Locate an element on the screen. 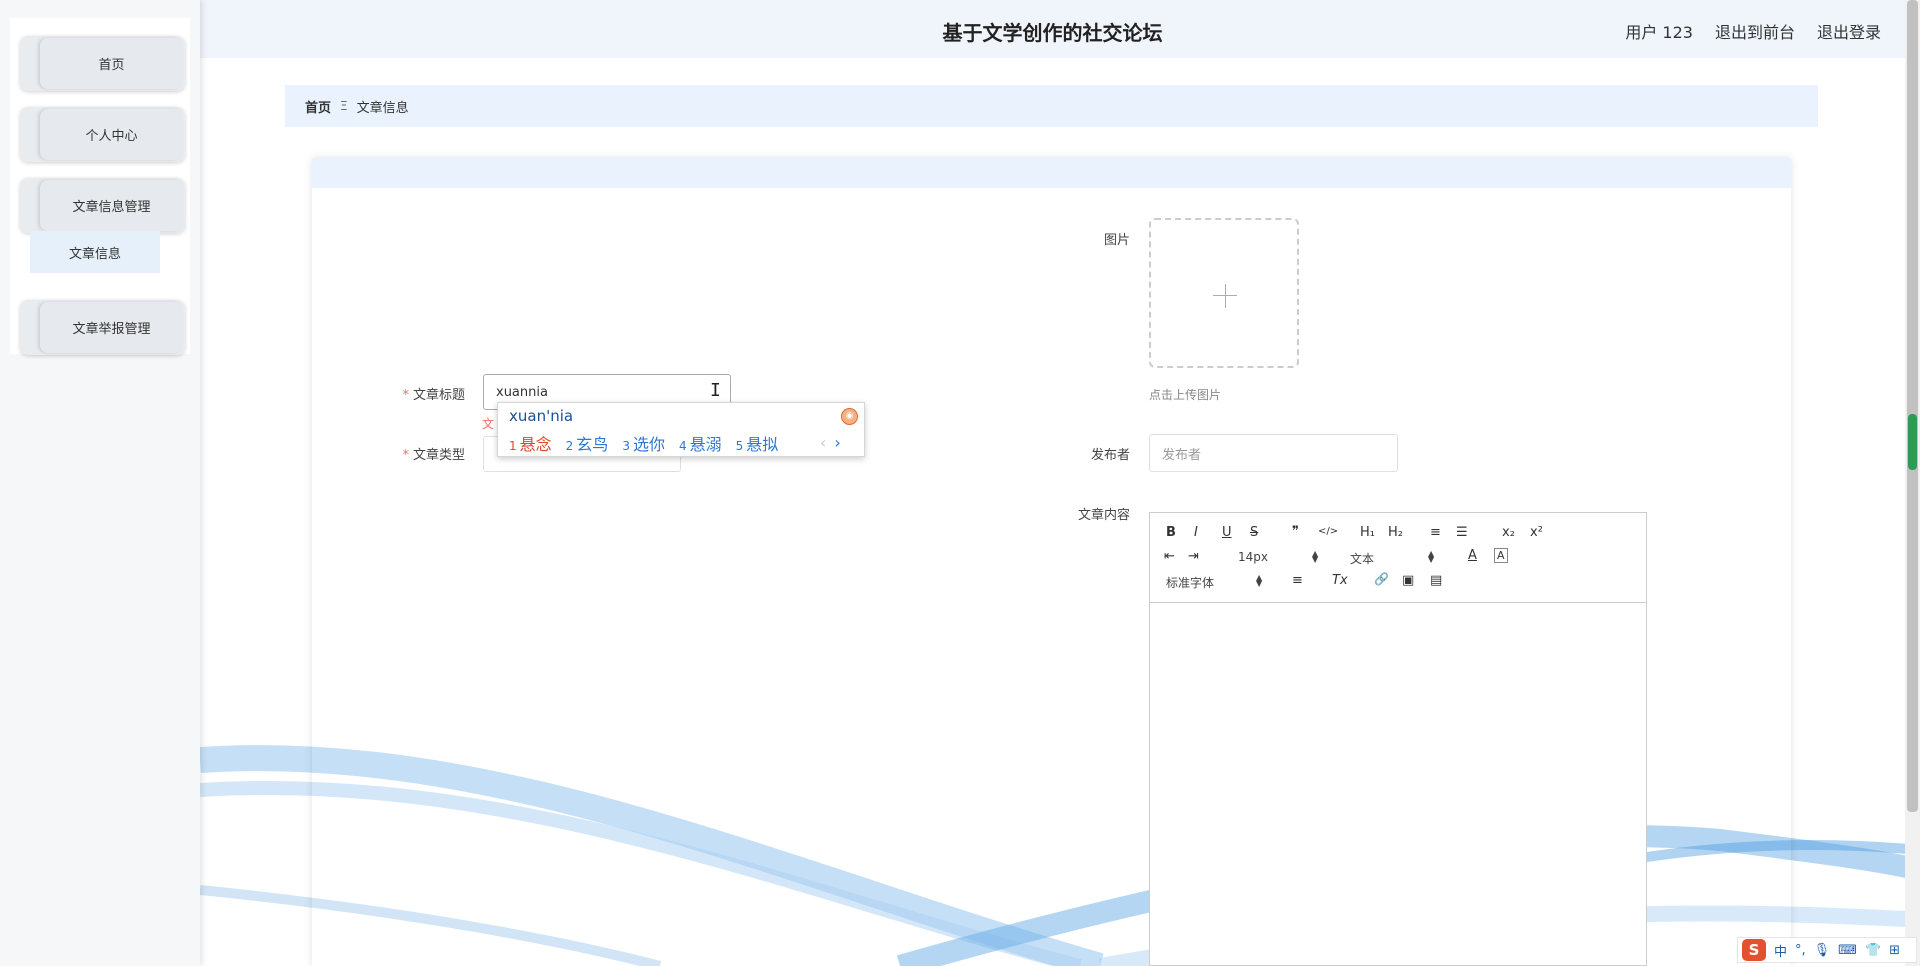 The height and width of the screenshot is (966, 1920). submenu-item-article-info: 文章信息 is located at coordinates (95, 252).